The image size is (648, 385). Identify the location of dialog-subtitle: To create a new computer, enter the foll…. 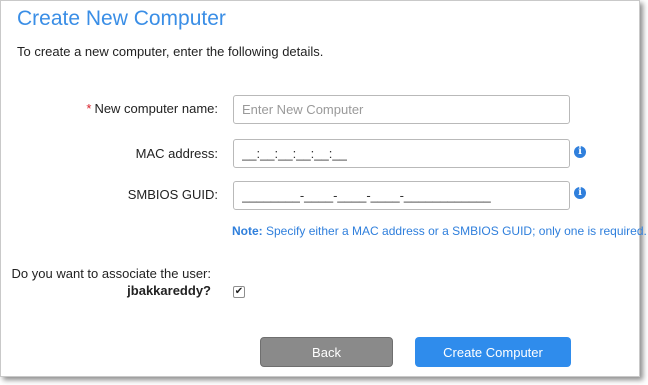
(170, 51).